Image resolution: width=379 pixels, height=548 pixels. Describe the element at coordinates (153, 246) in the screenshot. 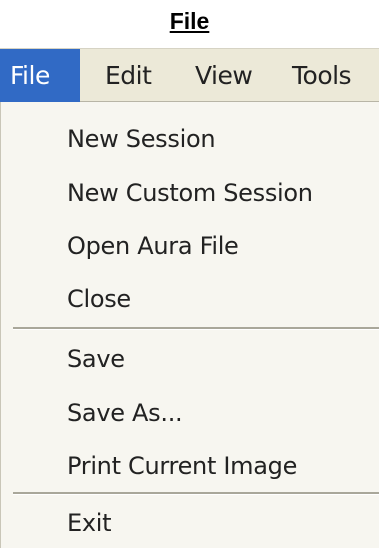

I see `menu-item-open-aura-file: Open Aura File` at that location.